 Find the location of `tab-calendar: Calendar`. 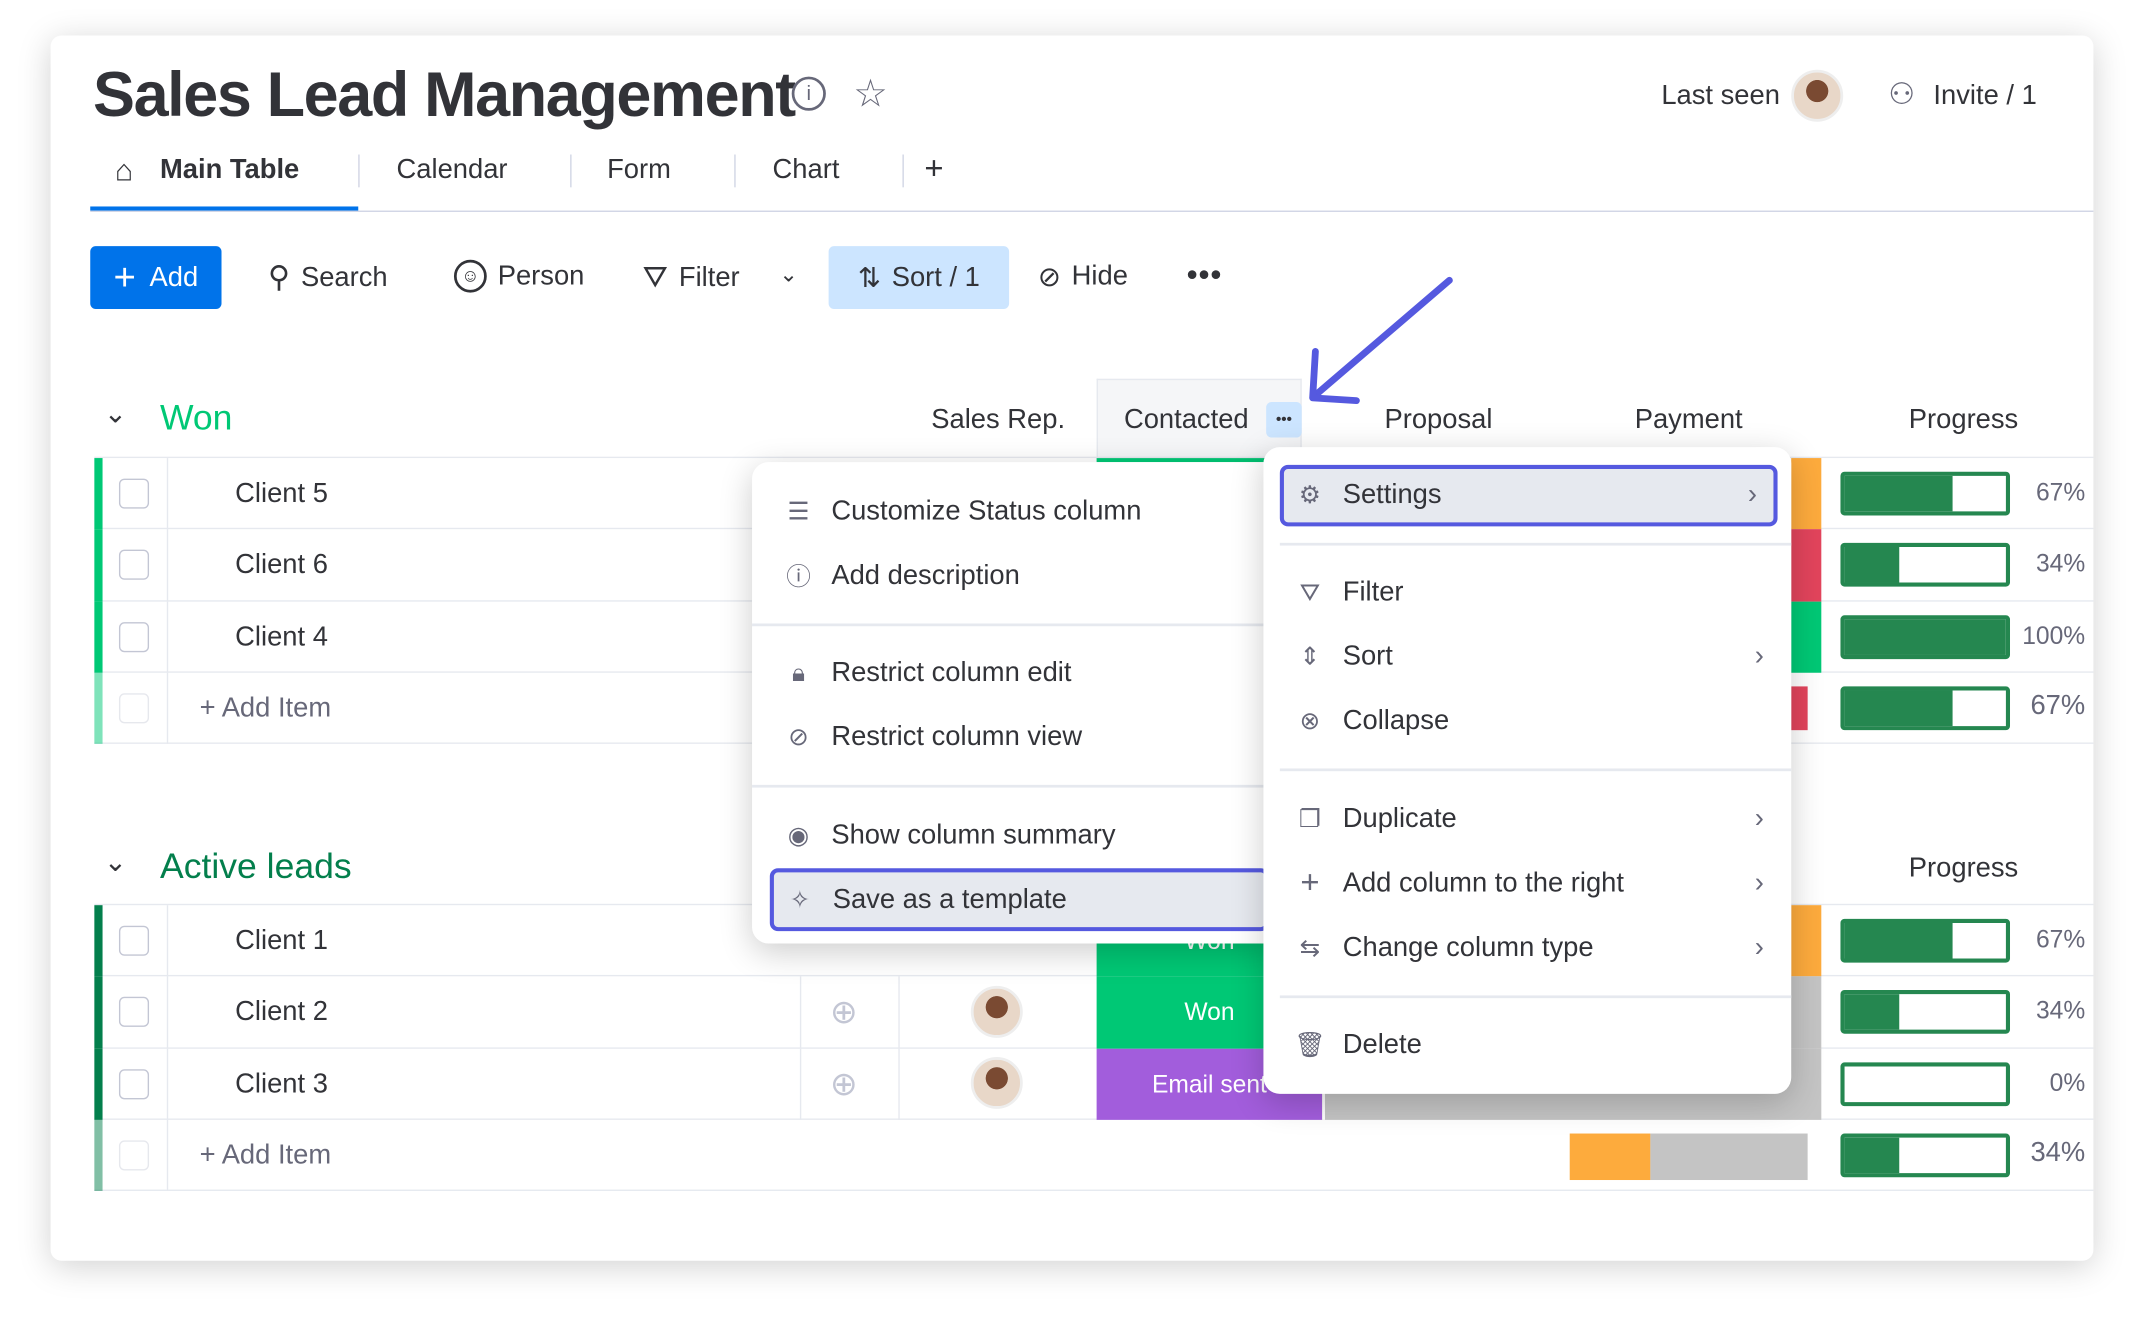

tab-calendar: Calendar is located at coordinates (452, 170).